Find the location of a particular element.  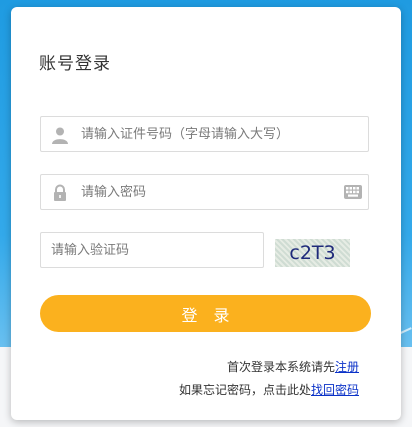

forgot-password-hint: 如果忘记密码，点击此处找回密码 is located at coordinates (269, 389).